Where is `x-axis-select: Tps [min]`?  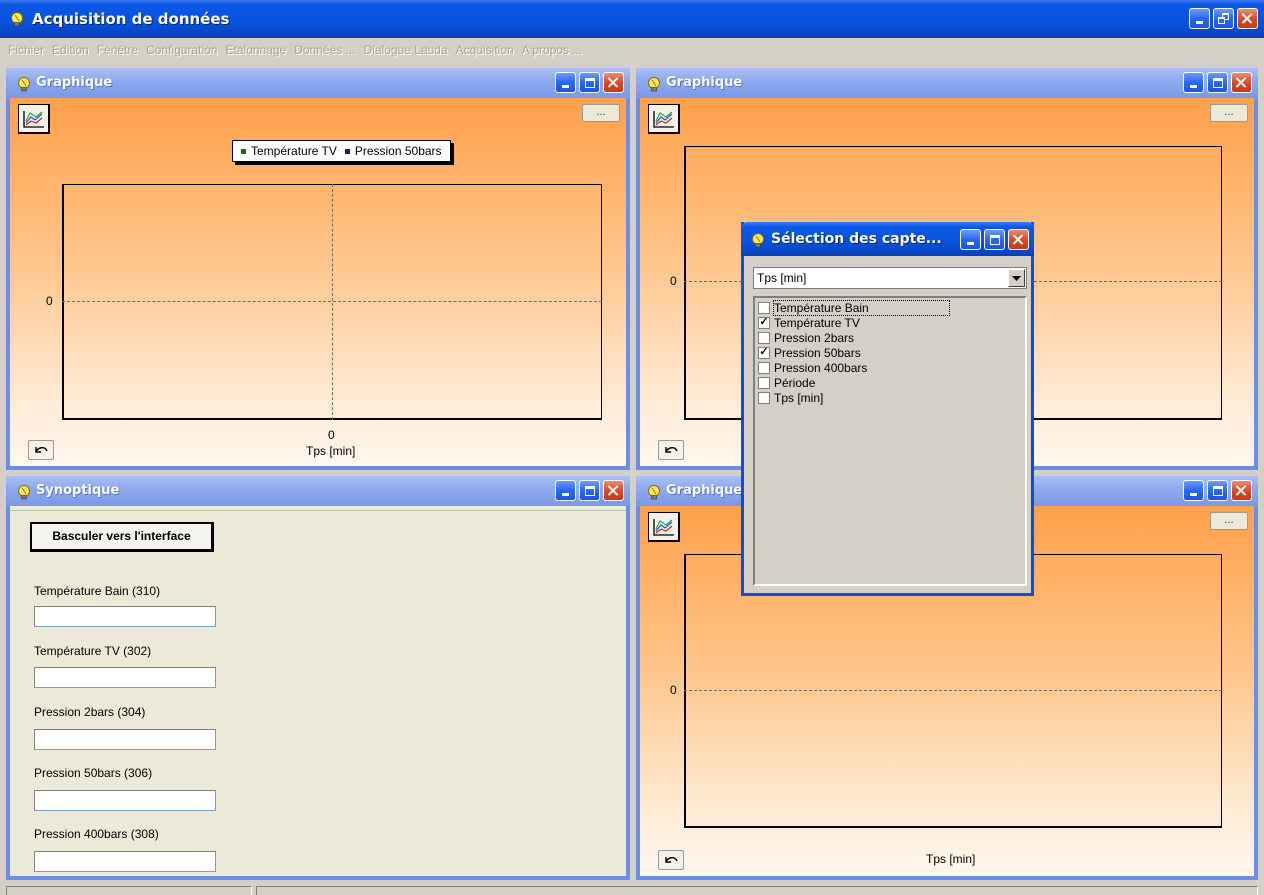
x-axis-select: Tps [min] is located at coordinates (890, 278).